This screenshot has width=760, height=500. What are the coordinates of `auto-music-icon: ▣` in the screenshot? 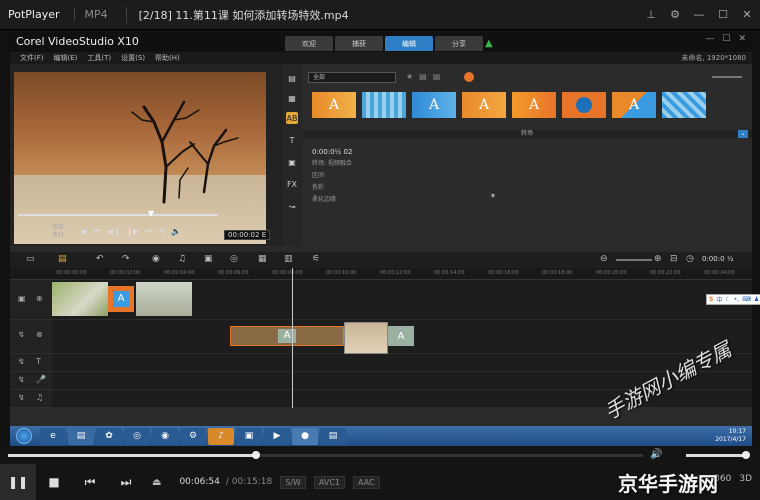 It's located at (208, 259).